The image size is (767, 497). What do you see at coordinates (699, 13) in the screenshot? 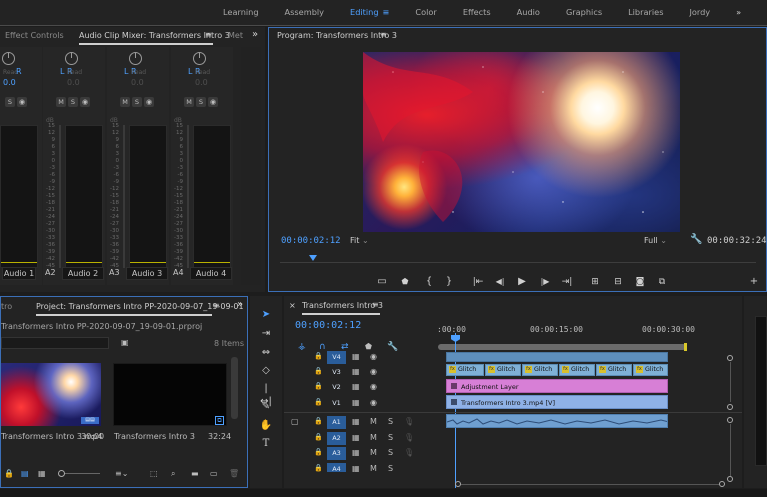
I see `workspace-tab-jordy: Jordy` at bounding box center [699, 13].